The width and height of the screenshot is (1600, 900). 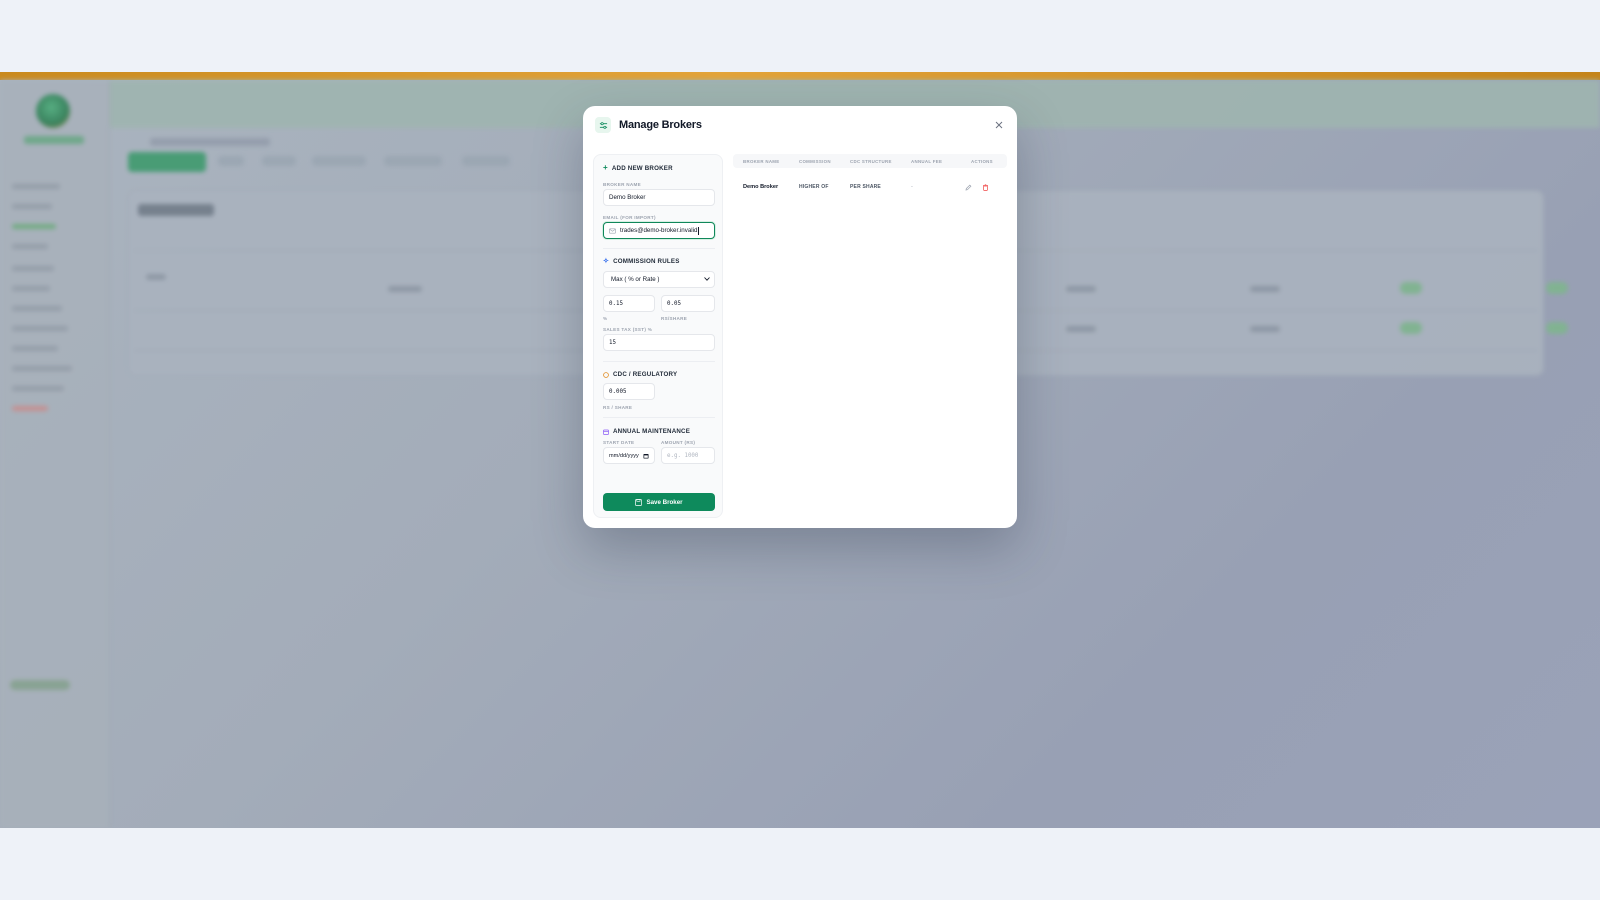 I want to click on broker-name-input: Demo Broker, so click(x=659, y=197).